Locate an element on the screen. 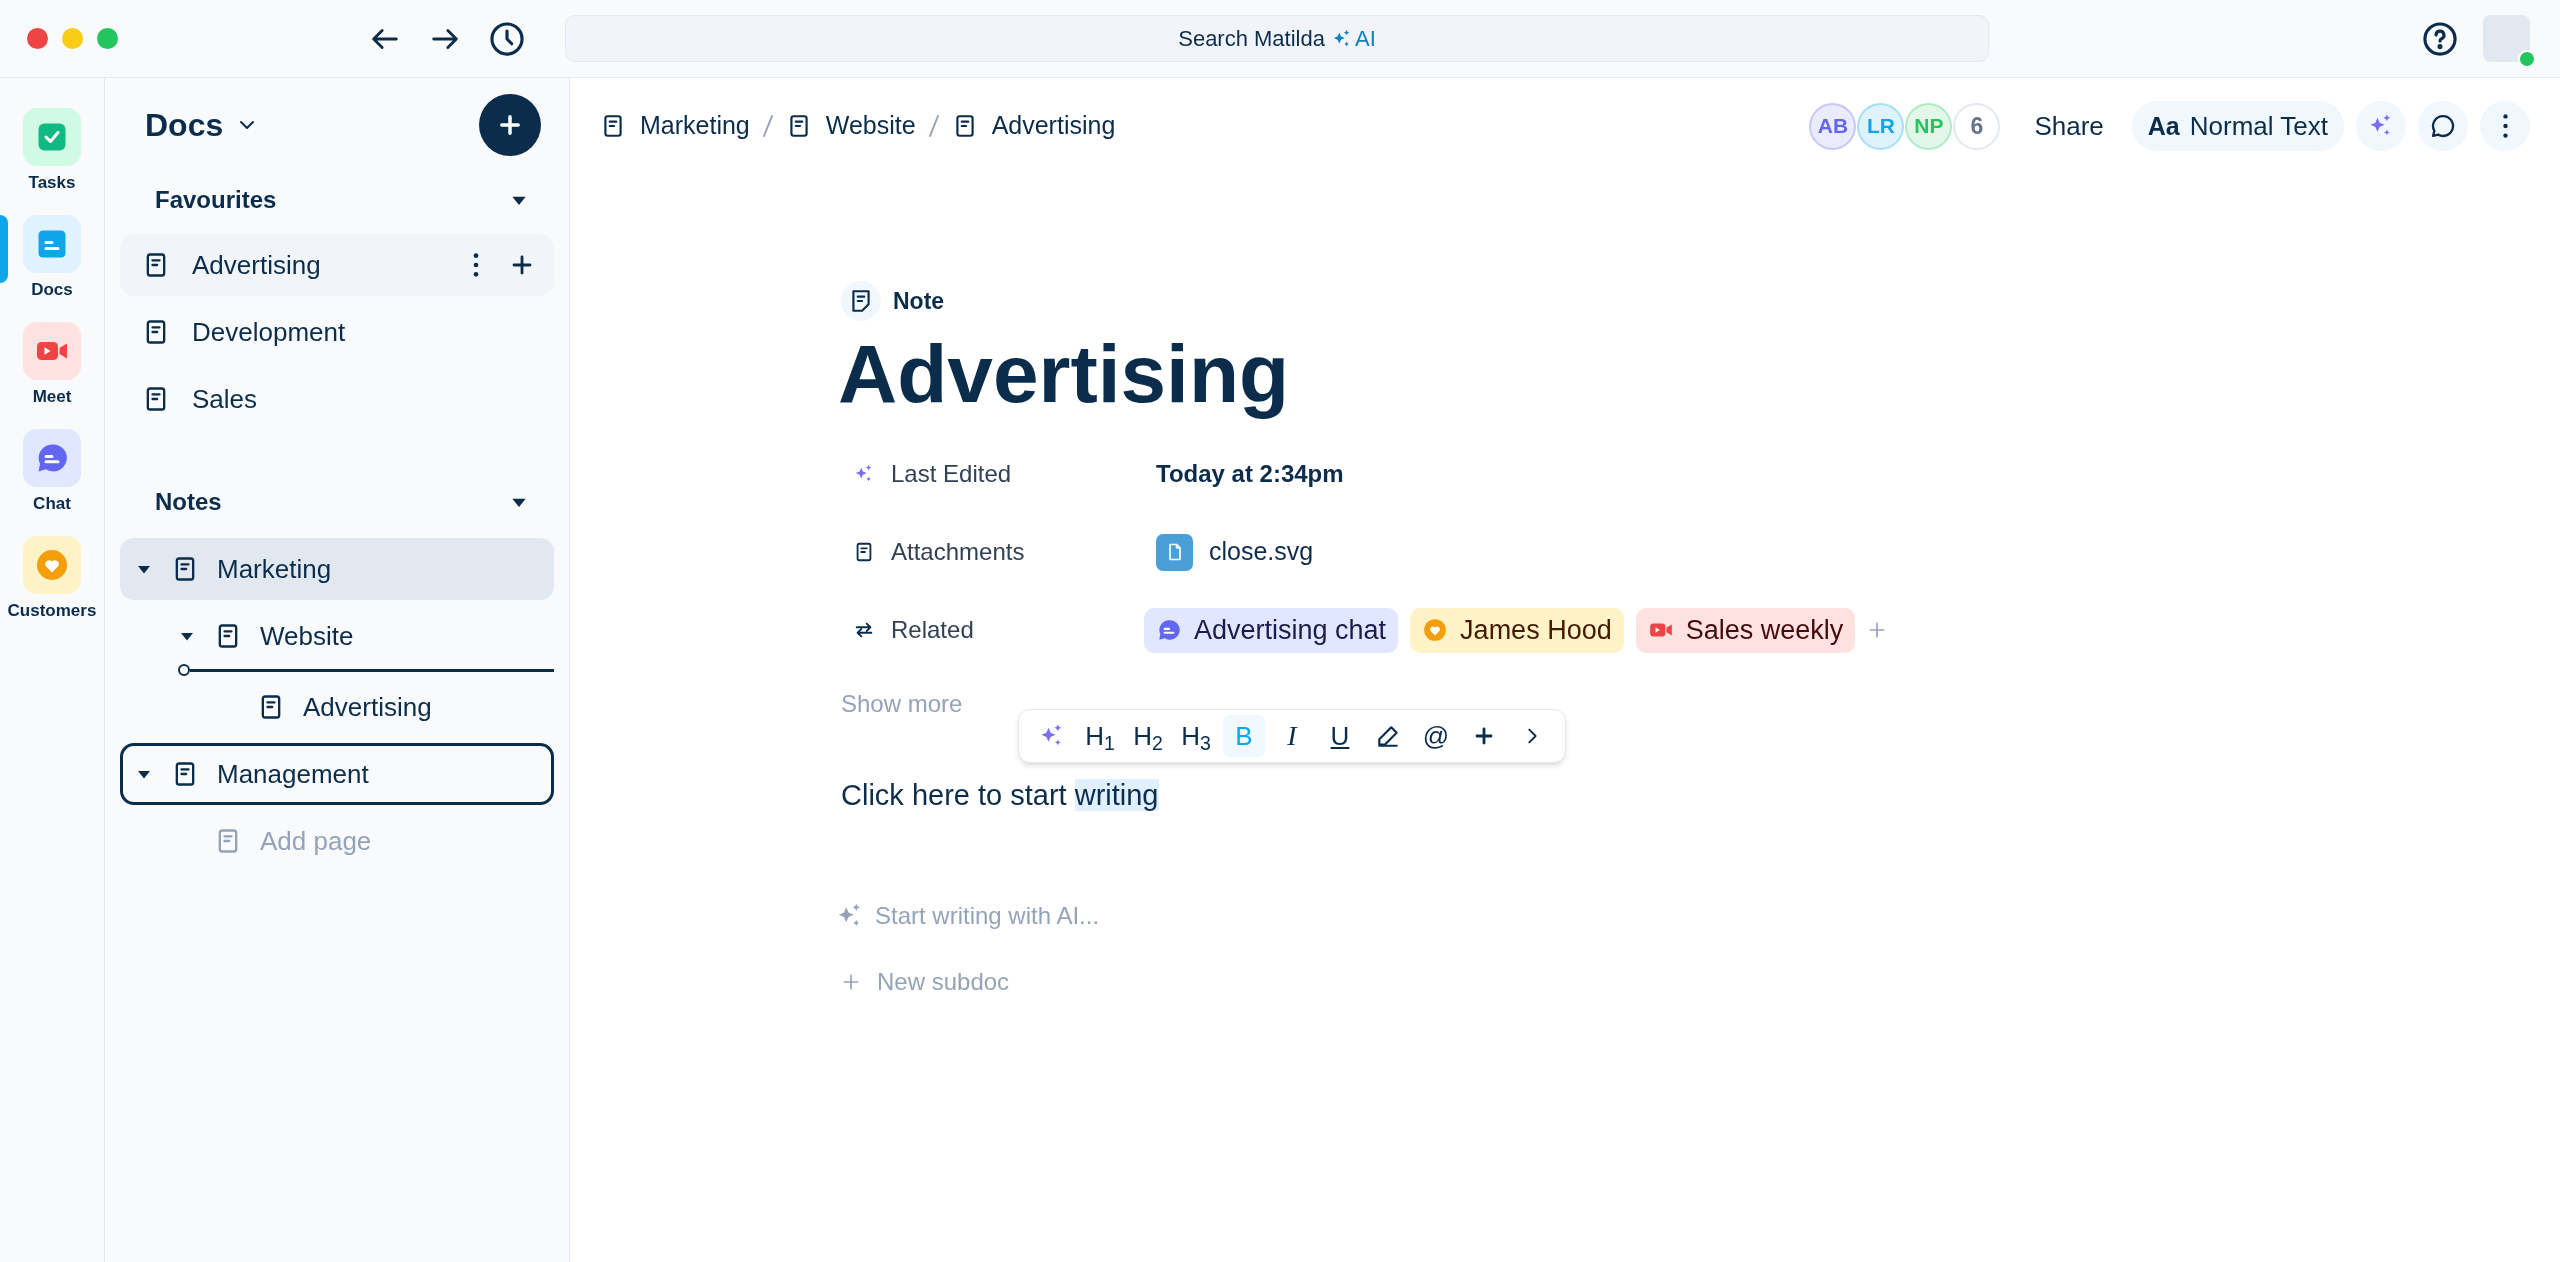  document-type-label: Note is located at coordinates (919, 301).